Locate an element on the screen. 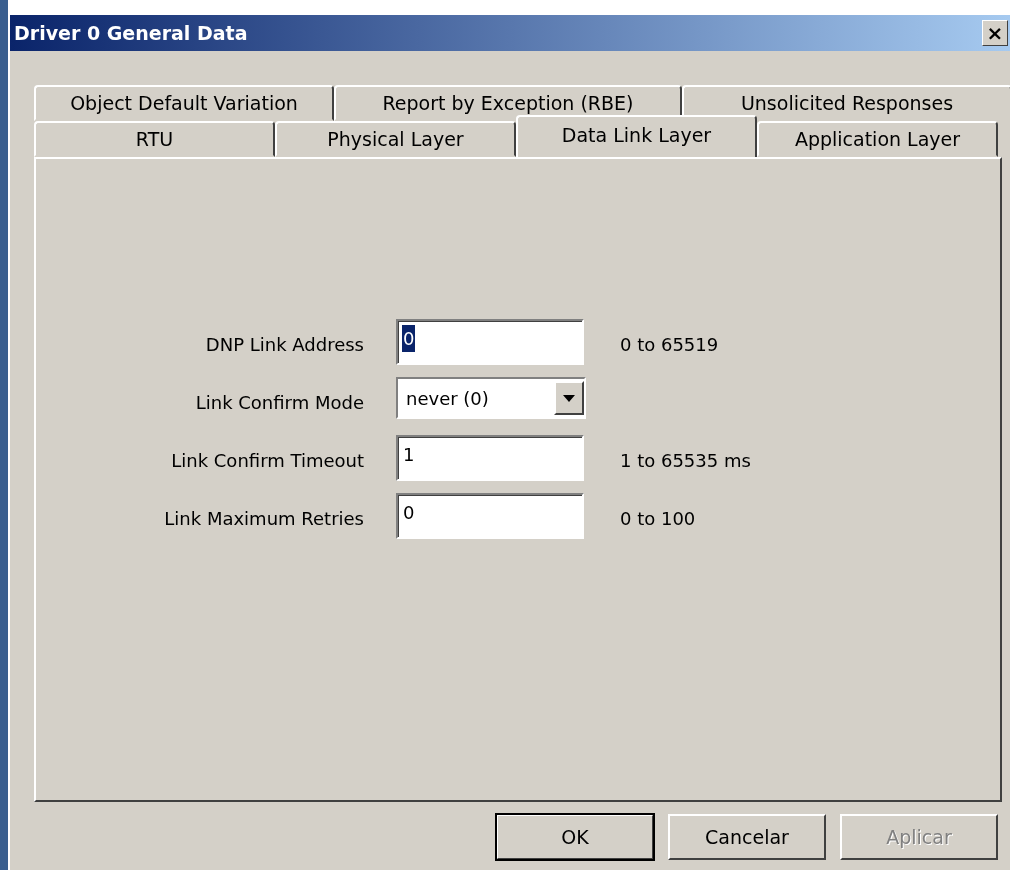 The width and height of the screenshot is (1010, 870). tab: RTU is located at coordinates (154, 139).